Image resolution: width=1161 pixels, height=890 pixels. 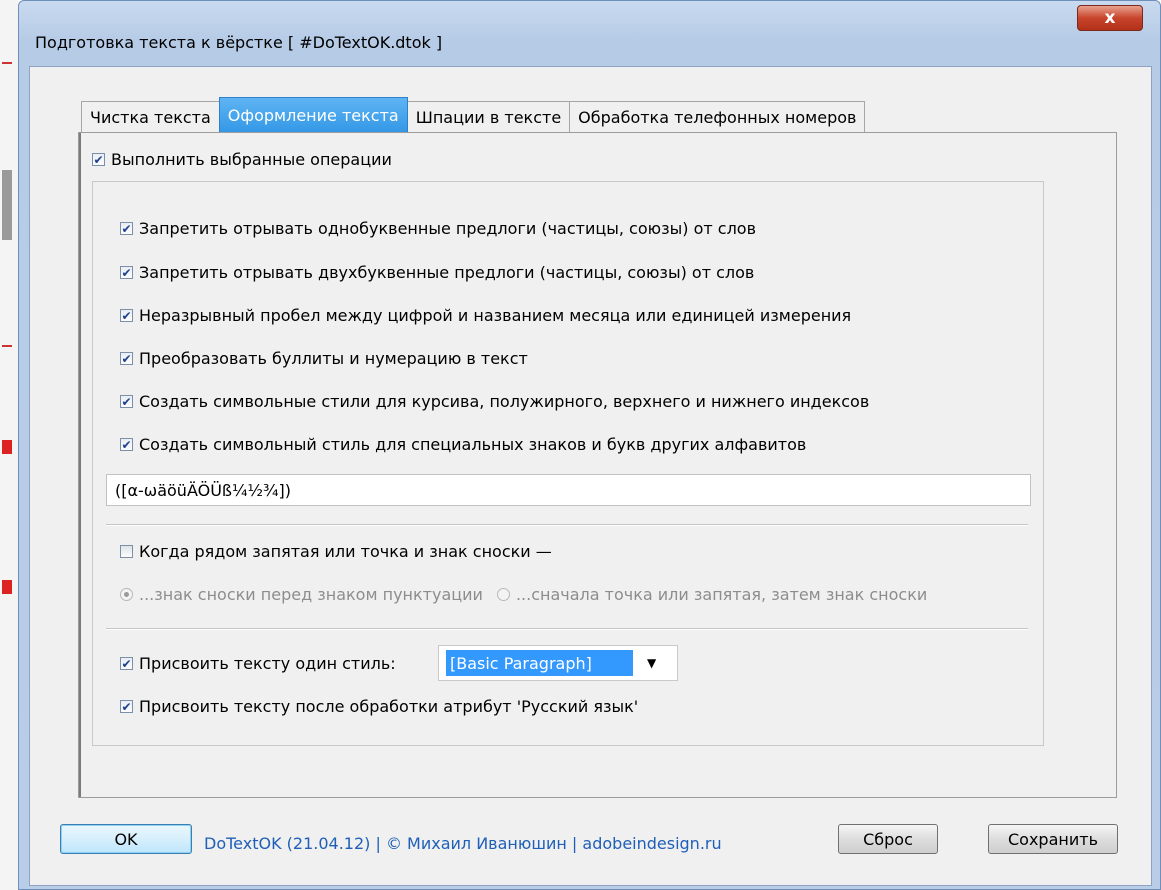 What do you see at coordinates (98, 159) in the screenshot?
I see `execute-checkbox: ✔` at bounding box center [98, 159].